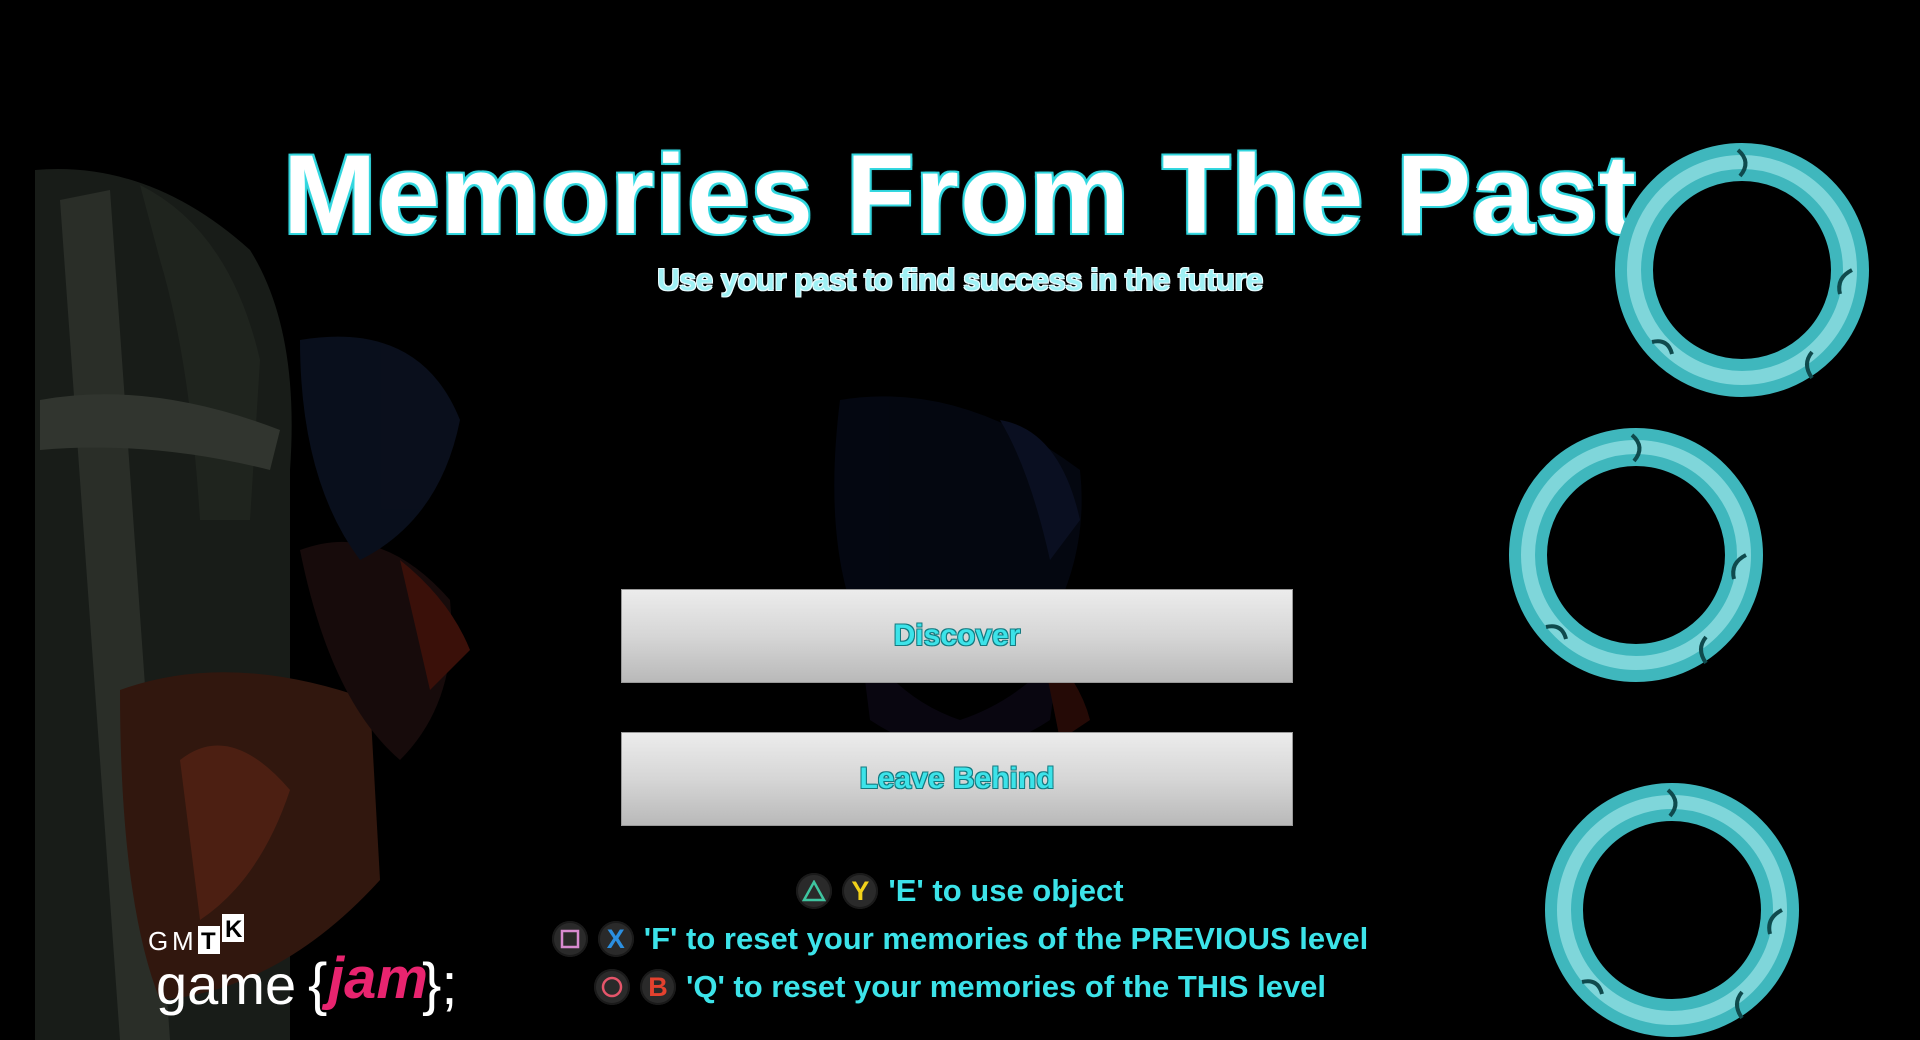 This screenshot has width=1920, height=1040. What do you see at coordinates (226, 984) in the screenshot?
I see `logo-game: game` at bounding box center [226, 984].